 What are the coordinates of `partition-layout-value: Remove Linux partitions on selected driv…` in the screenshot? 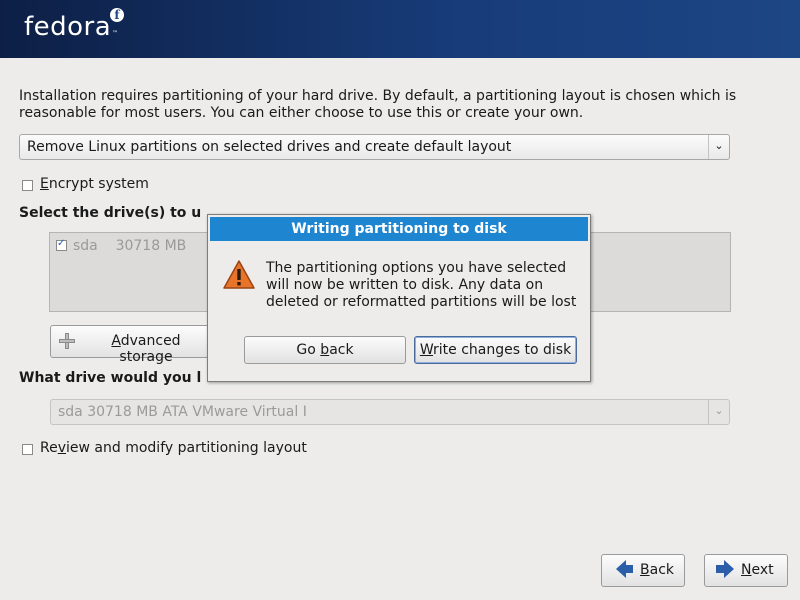 It's located at (269, 147).